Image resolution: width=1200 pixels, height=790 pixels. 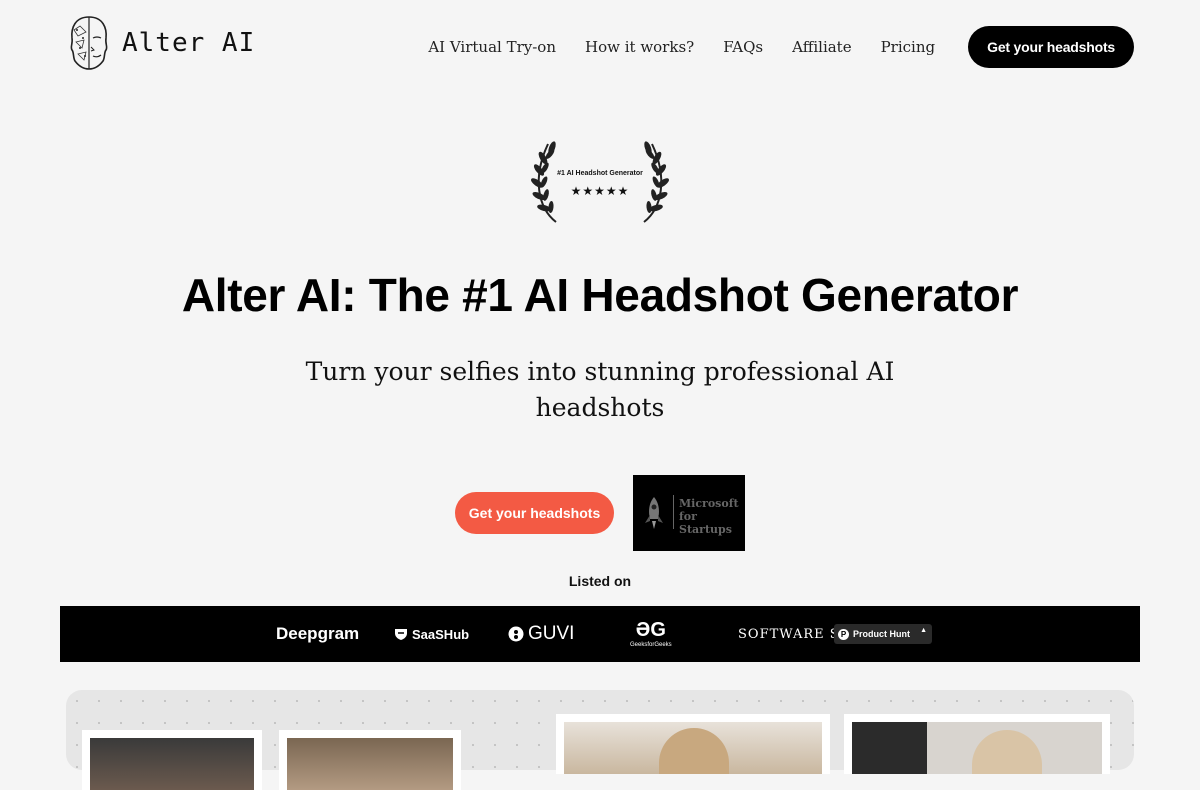 What do you see at coordinates (743, 47) in the screenshot?
I see `nav-link-faqs: FAQs` at bounding box center [743, 47].